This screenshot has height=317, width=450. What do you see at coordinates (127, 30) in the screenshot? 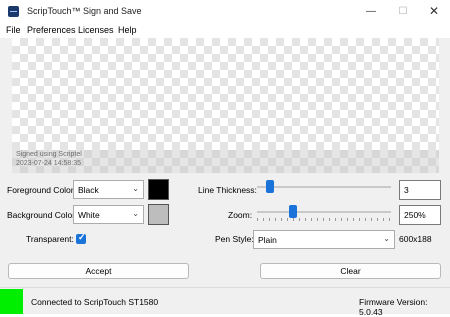
I see `menu-help: Help` at bounding box center [127, 30].